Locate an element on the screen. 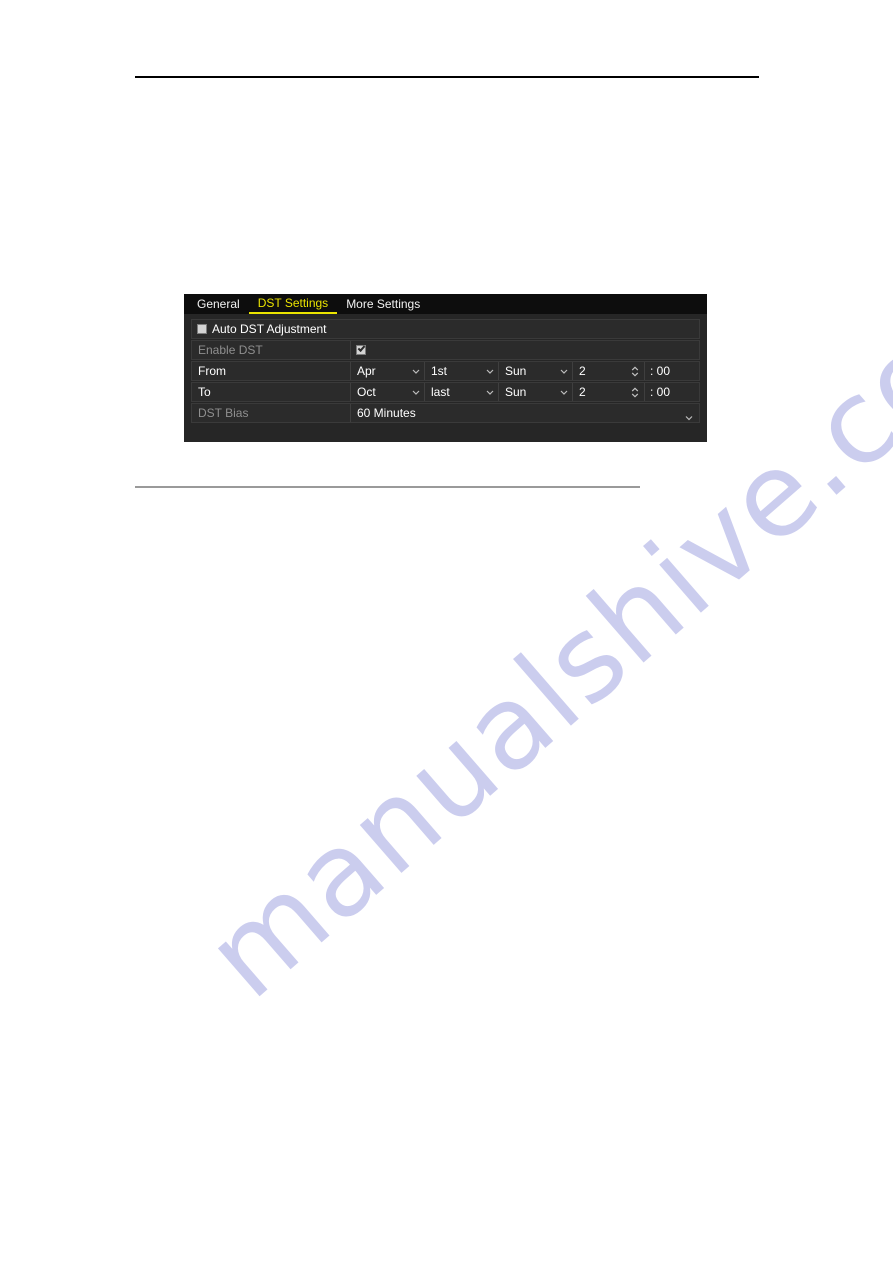 This screenshot has height=1263, width=893. dst-bias-value: 60 Minutes is located at coordinates (386, 413).